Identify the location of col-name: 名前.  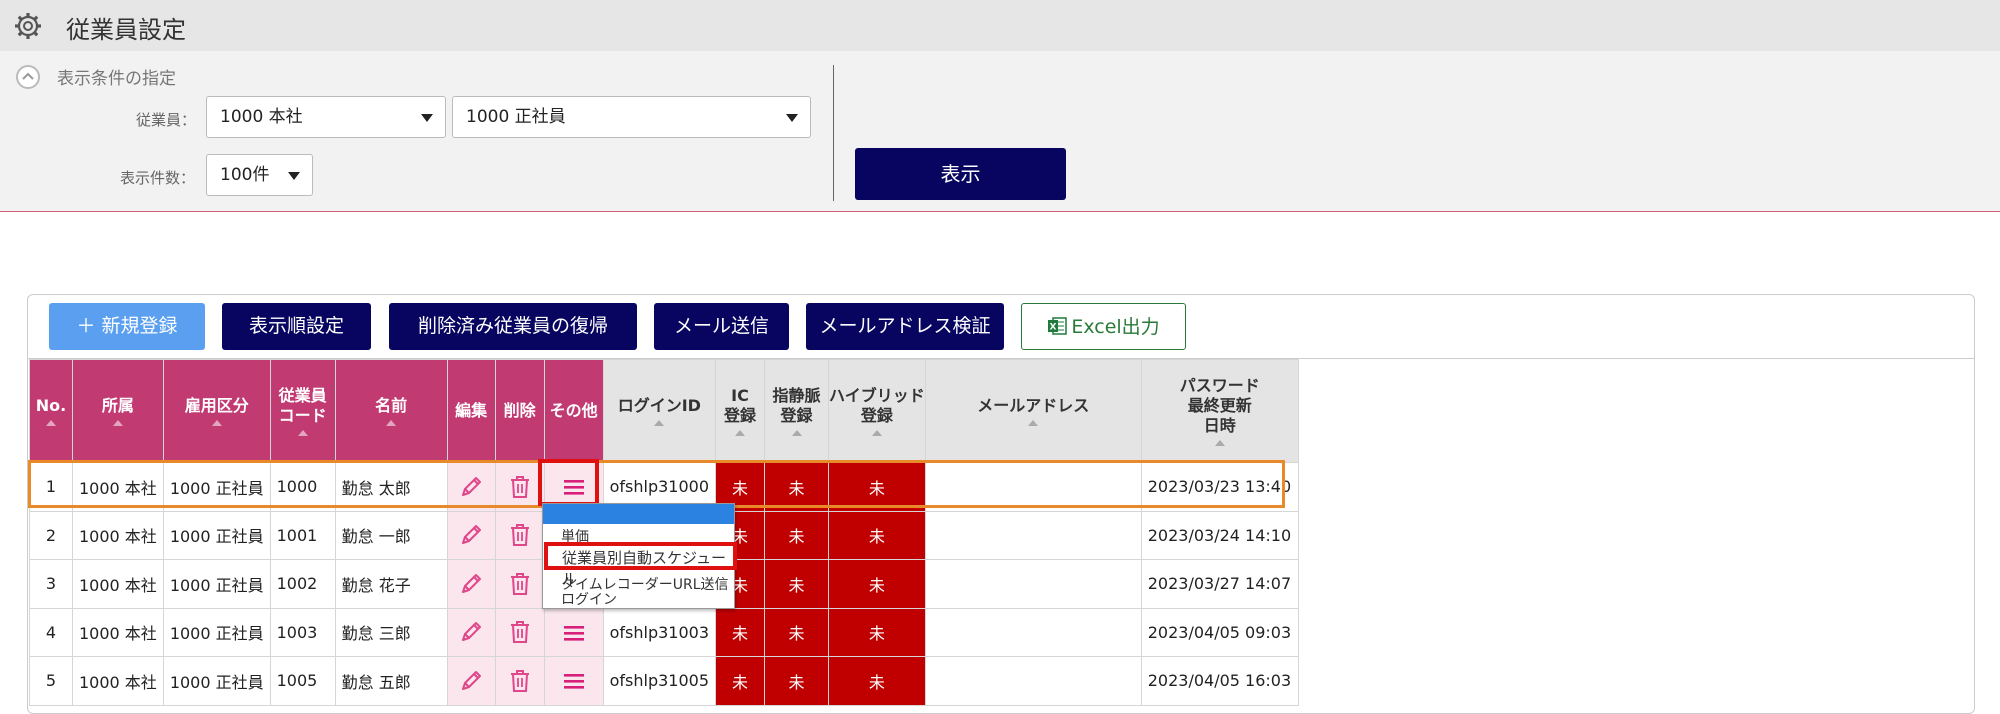
(391, 411).